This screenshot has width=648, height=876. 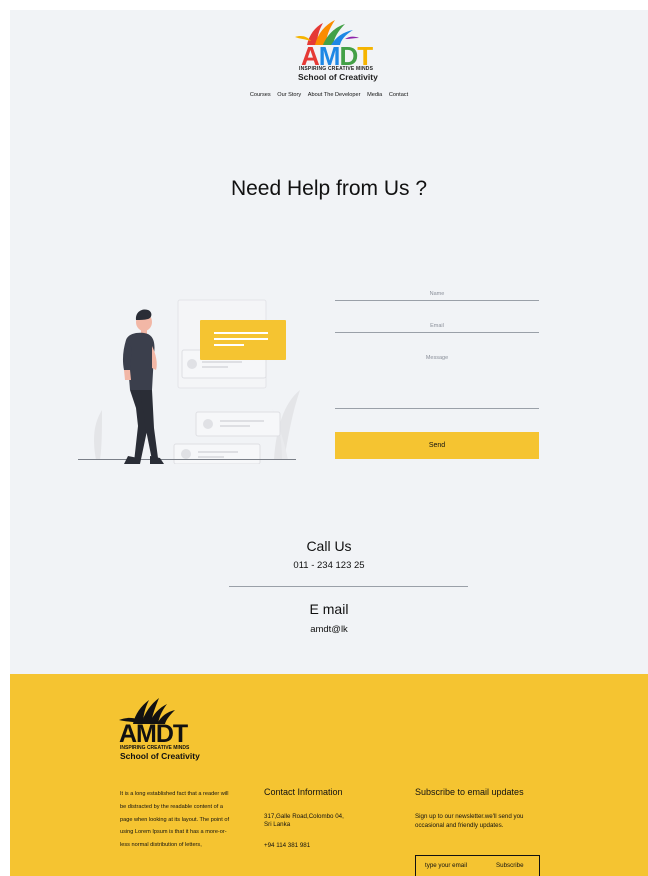 What do you see at coordinates (303, 792) in the screenshot?
I see `contact-info-title: Contact Information` at bounding box center [303, 792].